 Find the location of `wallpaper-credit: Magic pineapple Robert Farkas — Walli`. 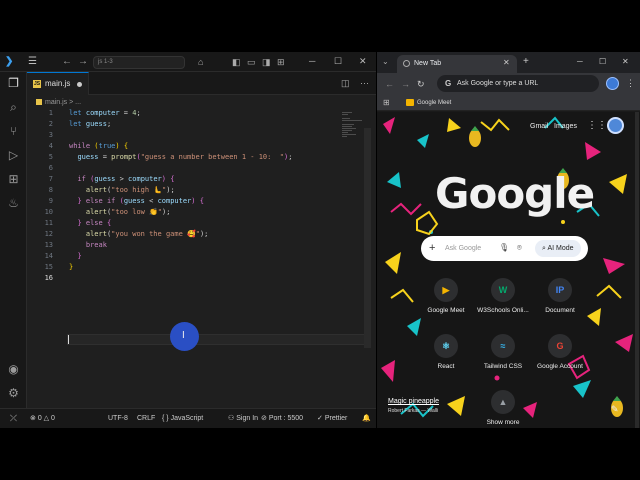

wallpaper-credit: Magic pineapple Robert Farkas — Walli is located at coordinates (413, 406).